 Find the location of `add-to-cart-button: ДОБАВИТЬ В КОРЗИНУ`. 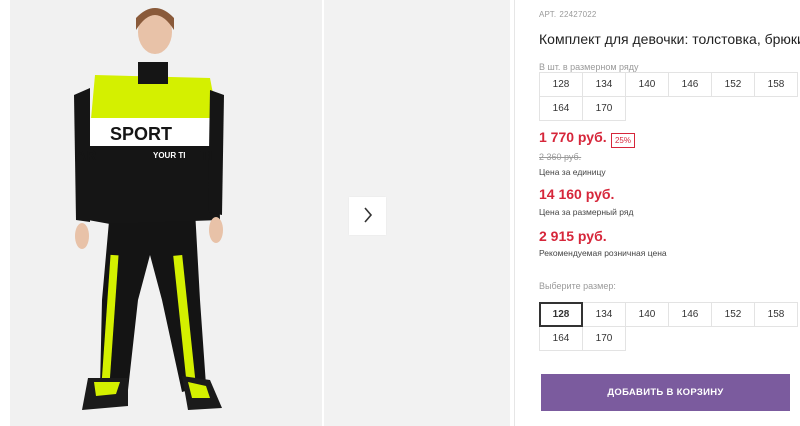

add-to-cart-button: ДОБАВИТЬ В КОРЗИНУ is located at coordinates (665, 392).